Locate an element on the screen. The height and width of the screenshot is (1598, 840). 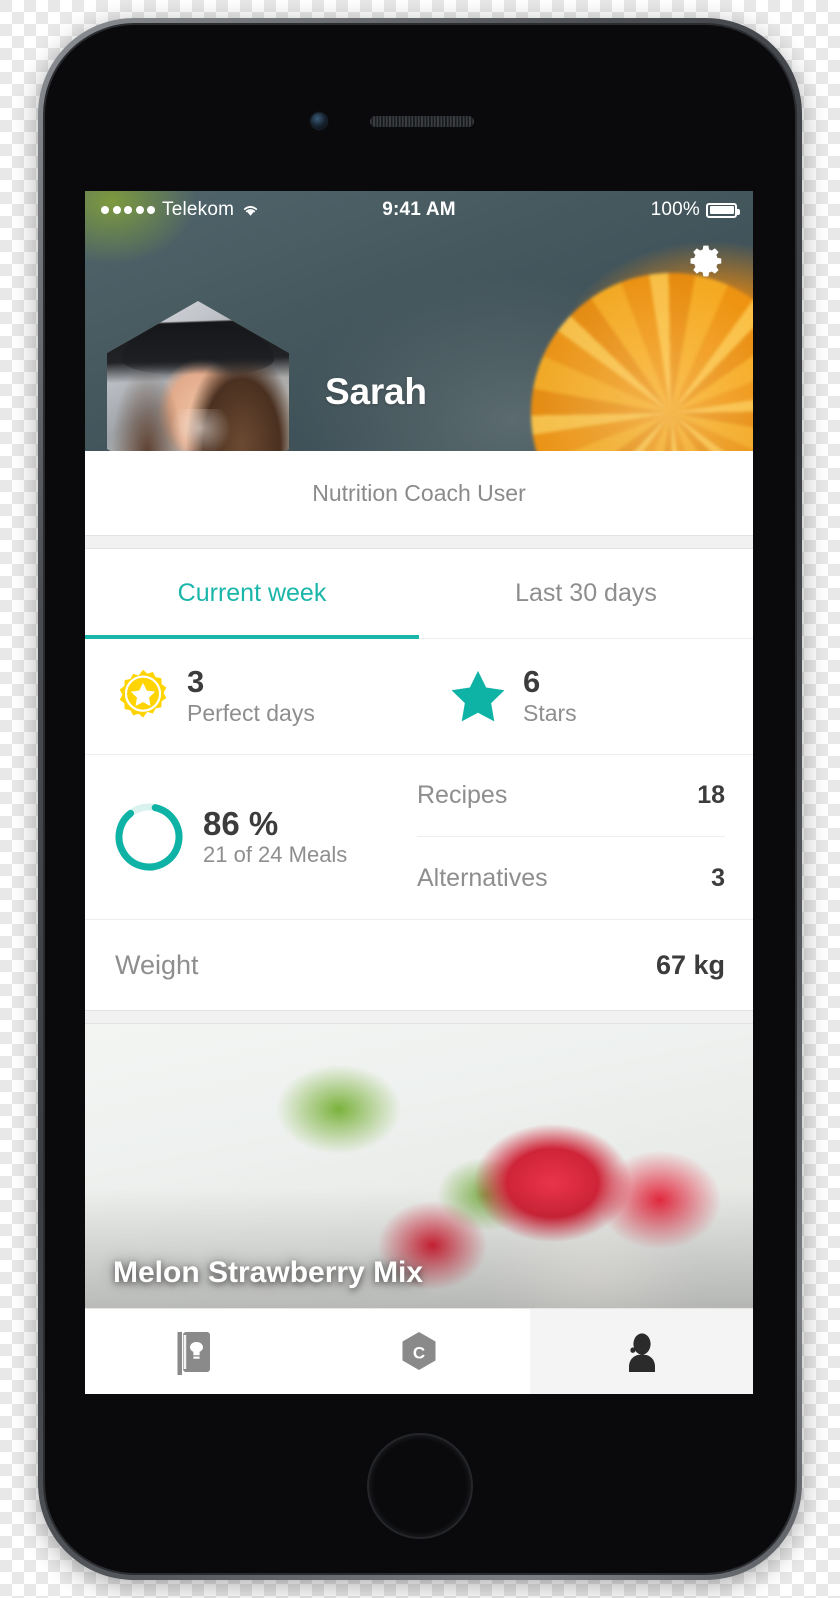
tab-last-30-days-label: Last 30 days is located at coordinates (586, 593).